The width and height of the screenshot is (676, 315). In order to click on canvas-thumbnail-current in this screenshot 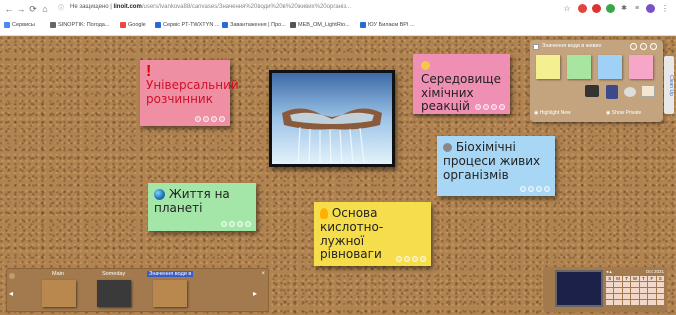, I will do `click(170, 293)`.